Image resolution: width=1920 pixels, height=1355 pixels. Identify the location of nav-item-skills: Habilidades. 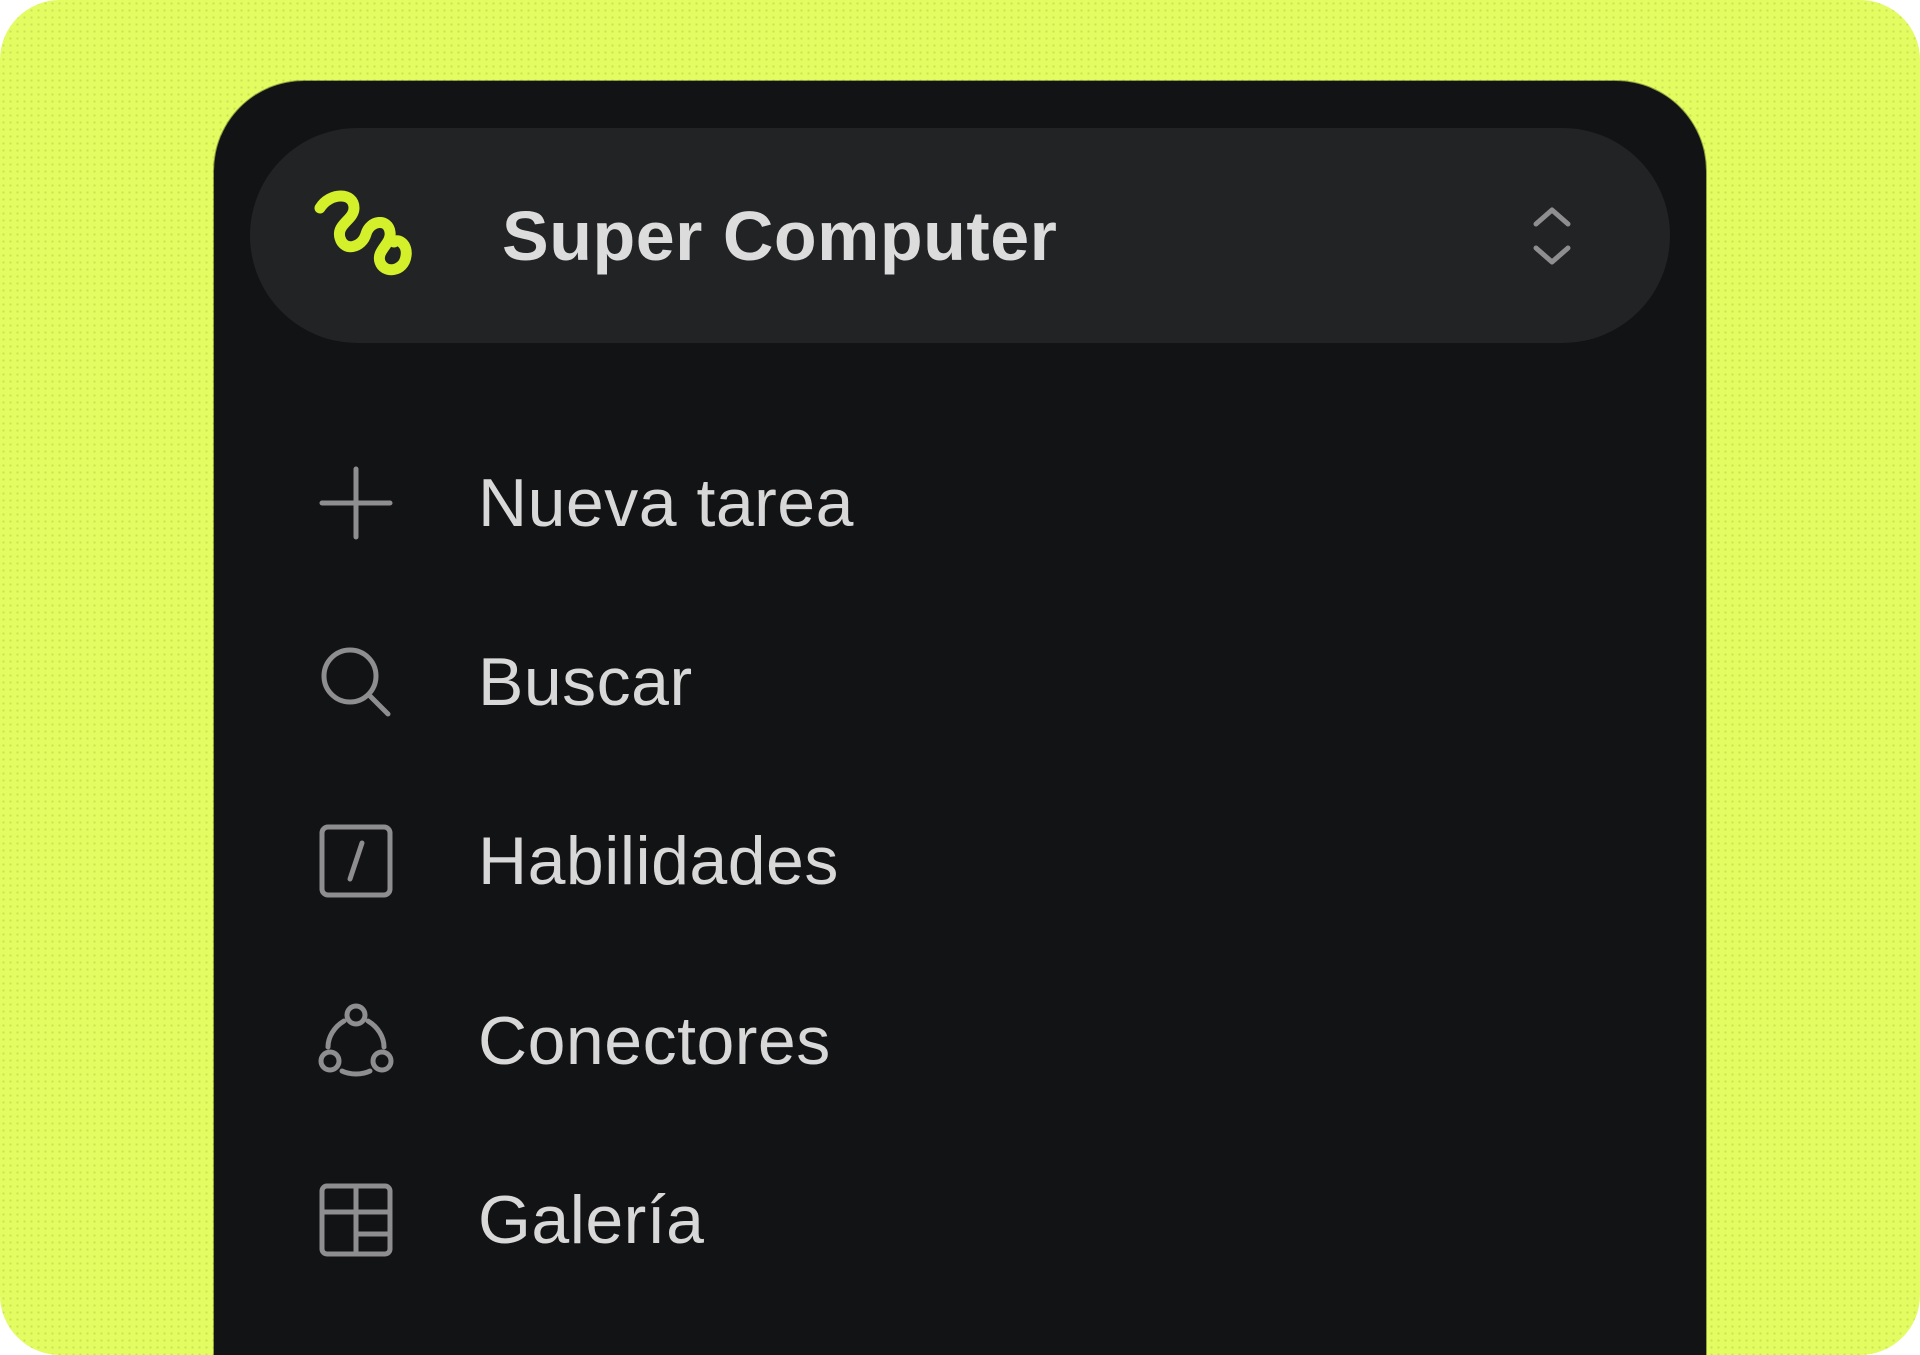
(960, 861).